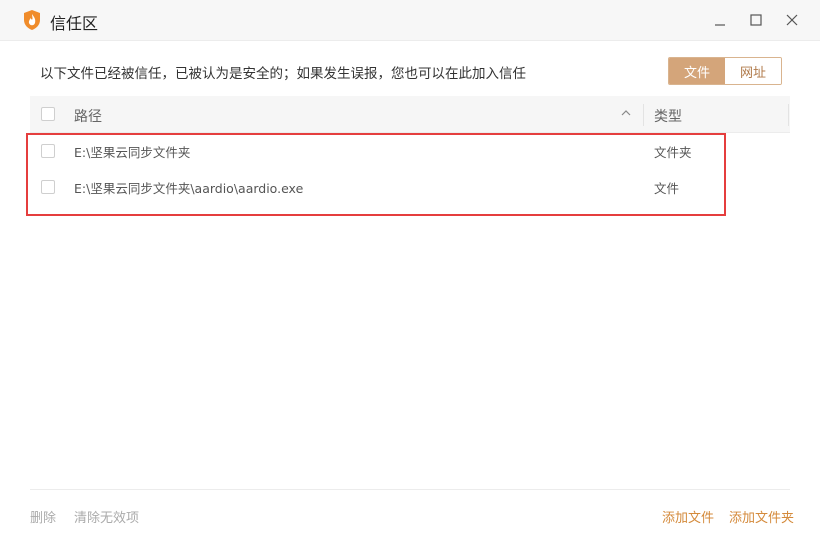 Image resolution: width=820 pixels, height=540 pixels. What do you see at coordinates (283, 74) in the screenshot?
I see `description-text: 以下文件已经被信任，已被认为是安全的；如果发生误报，您也可以在此加入信任` at bounding box center [283, 74].